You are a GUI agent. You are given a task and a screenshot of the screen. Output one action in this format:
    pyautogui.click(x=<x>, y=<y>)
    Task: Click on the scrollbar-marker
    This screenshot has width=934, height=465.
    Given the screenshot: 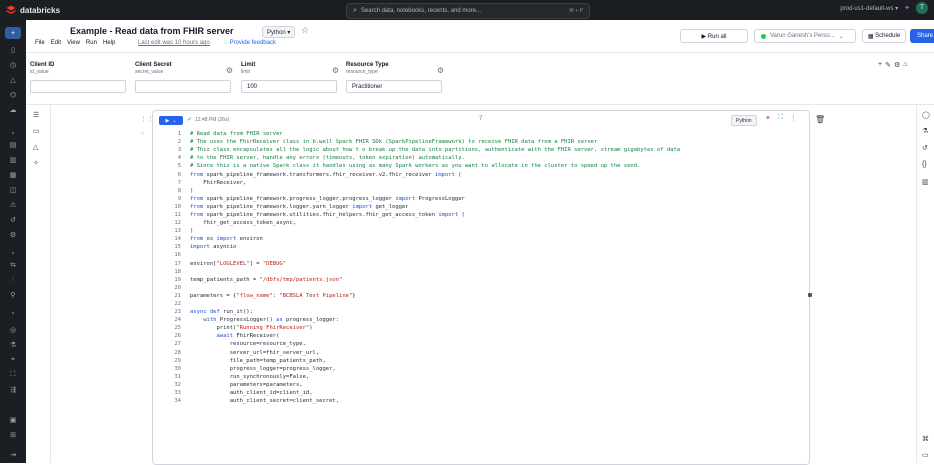 What is the action you would take?
    pyautogui.click(x=810, y=295)
    